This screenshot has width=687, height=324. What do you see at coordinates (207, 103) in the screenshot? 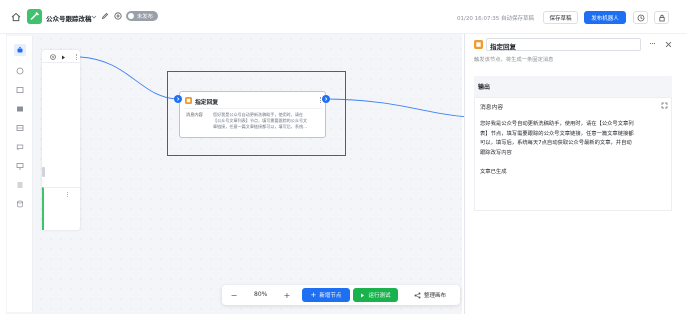
I see `reply-node-title: 指定回复` at bounding box center [207, 103].